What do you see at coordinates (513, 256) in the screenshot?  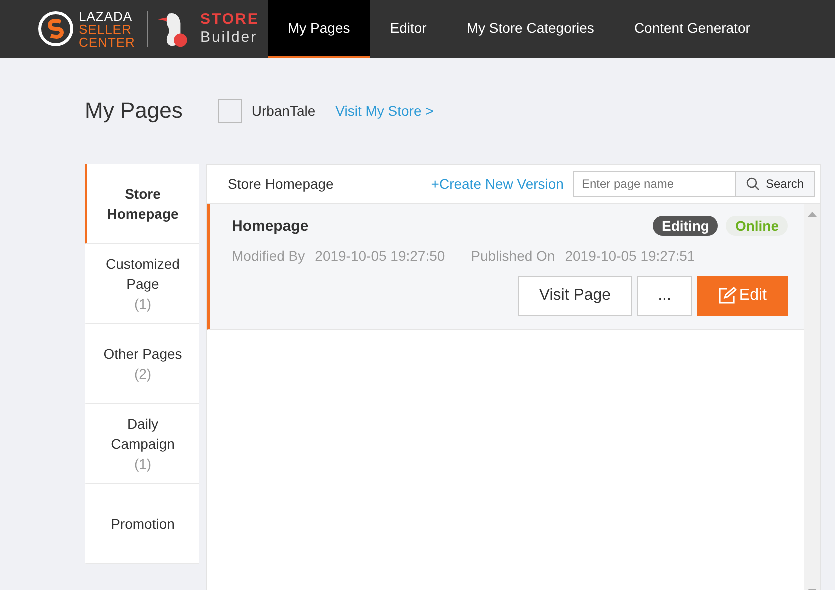 I see `meta-label: Published On` at bounding box center [513, 256].